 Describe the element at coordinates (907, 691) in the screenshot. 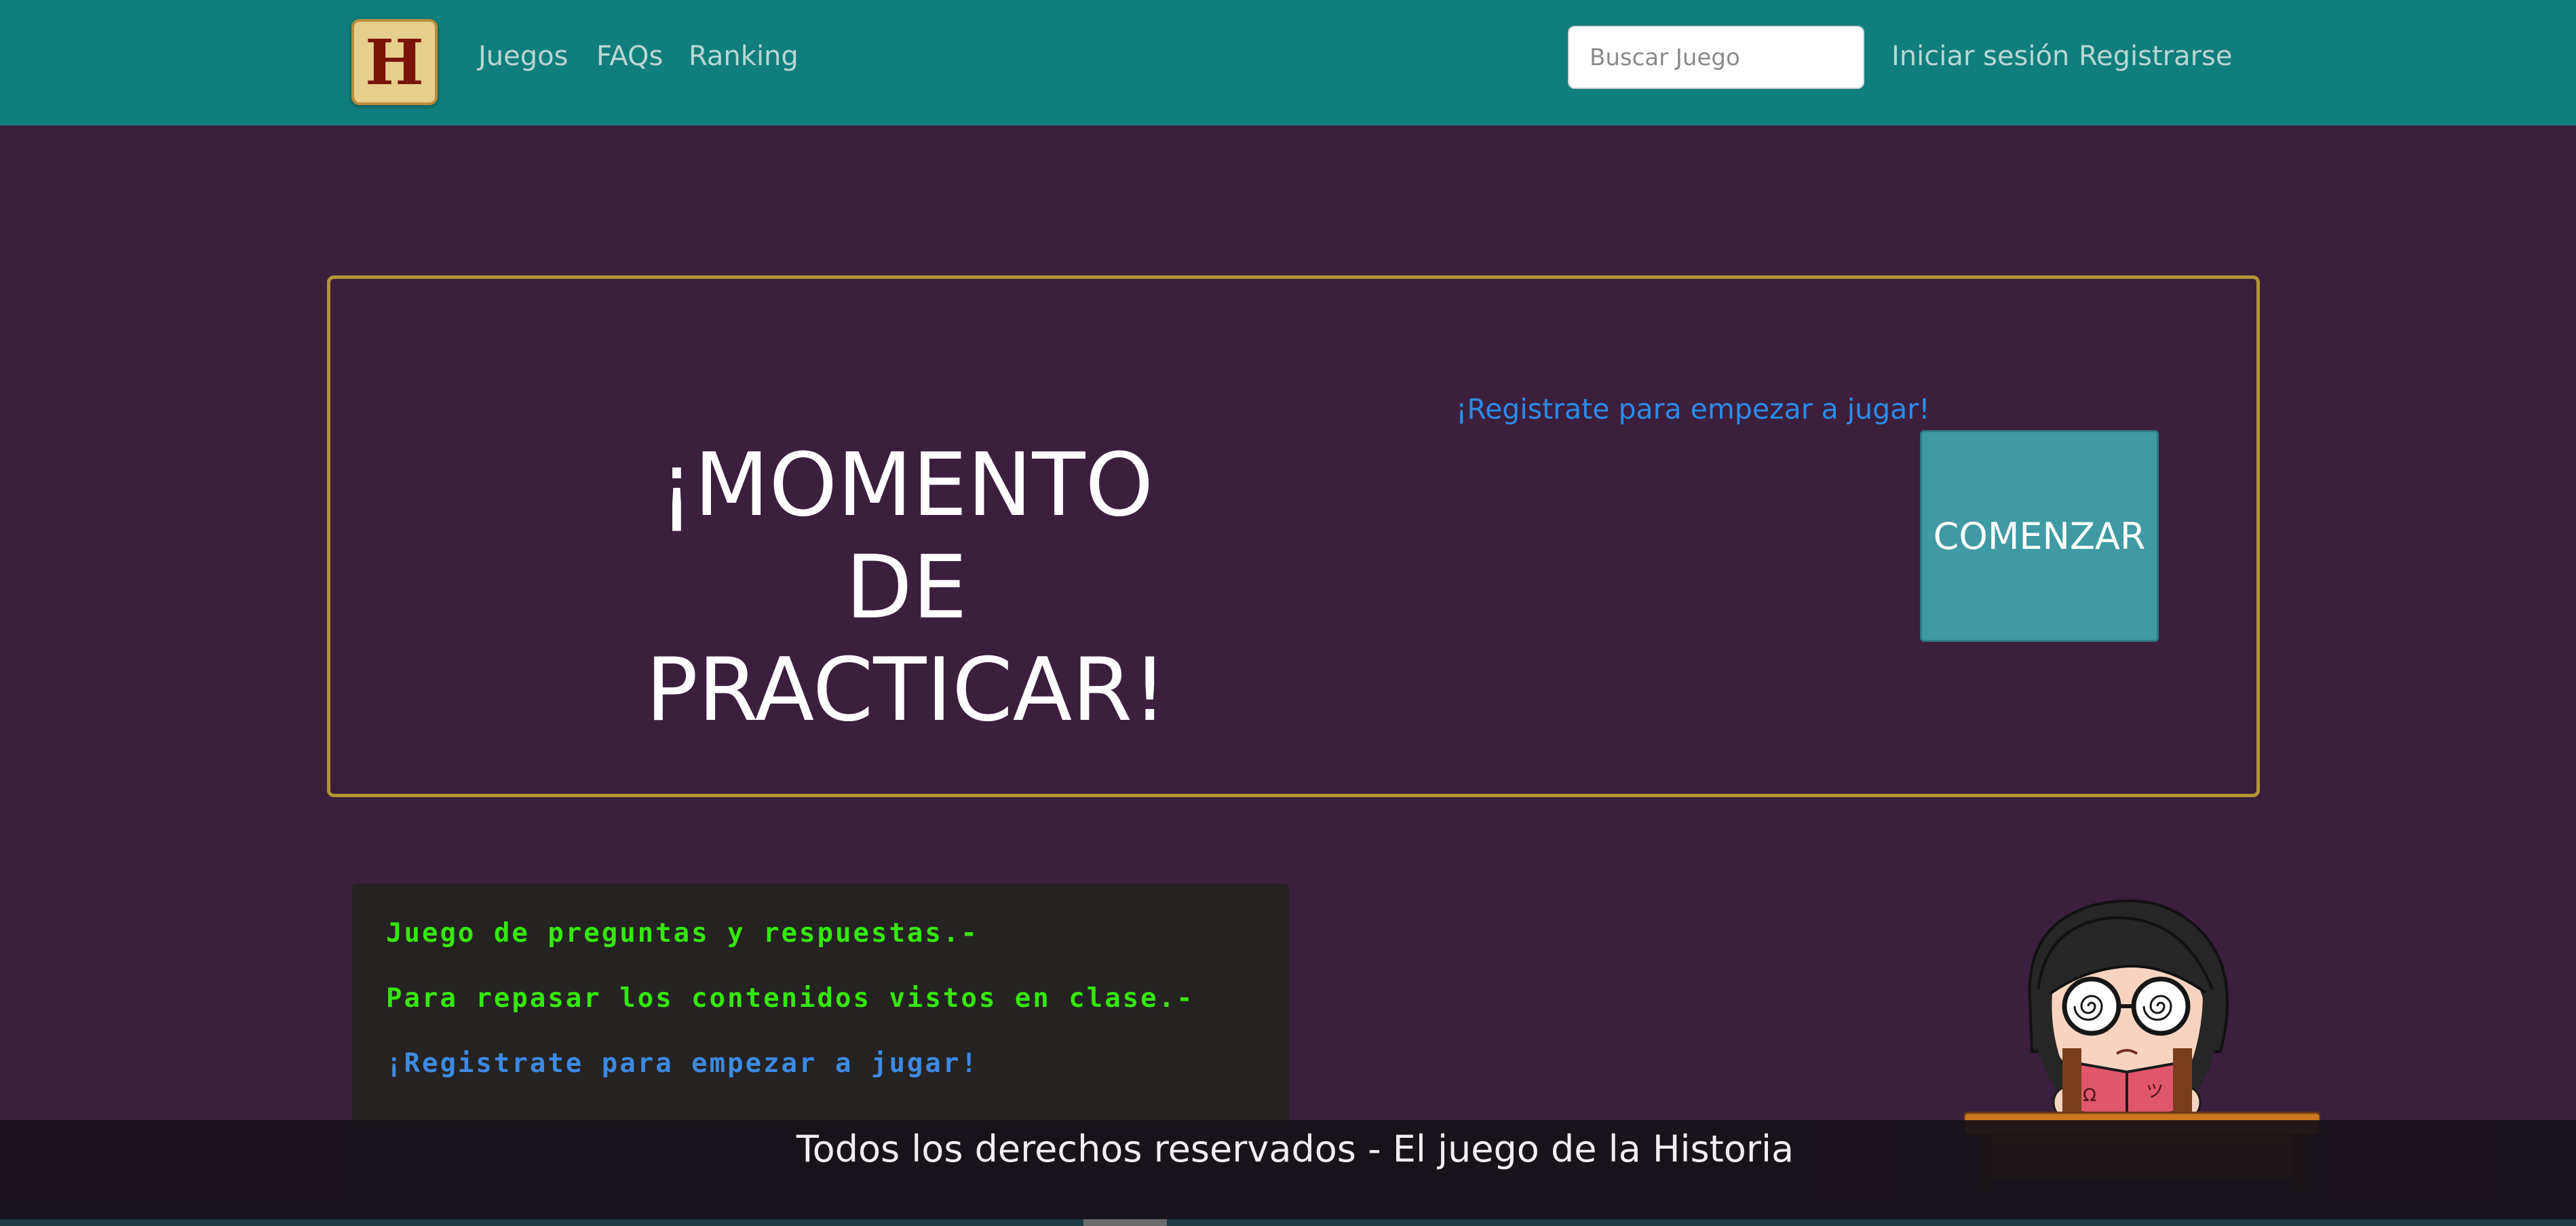

I see `hero-title-line2: PRACTICAR!` at that location.